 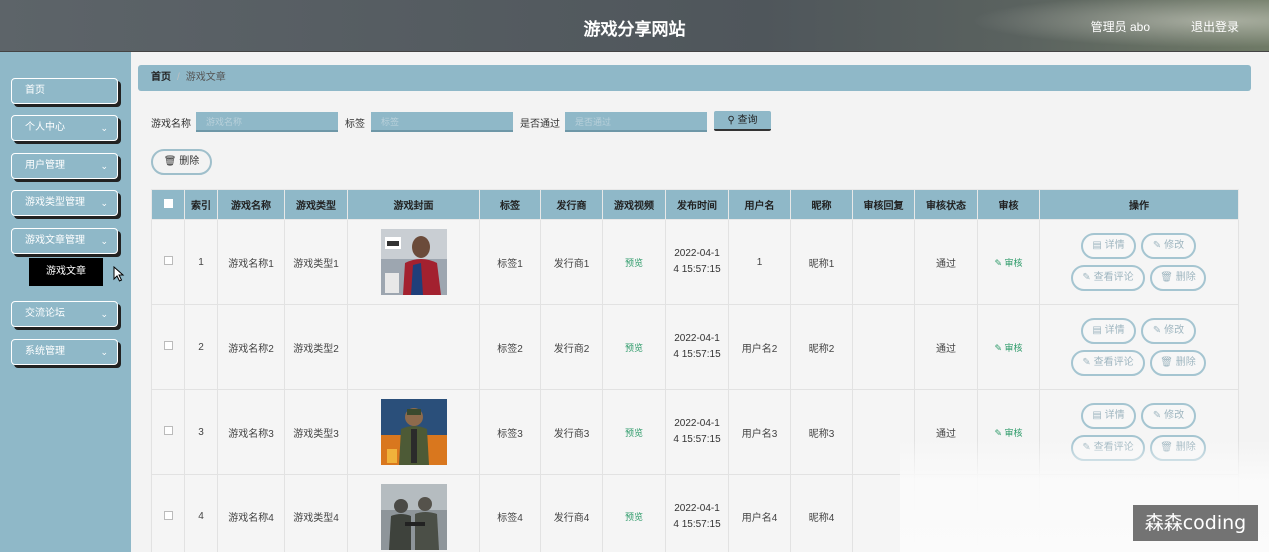 What do you see at coordinates (634, 204) in the screenshot?
I see `column-header: 游戏视频` at bounding box center [634, 204].